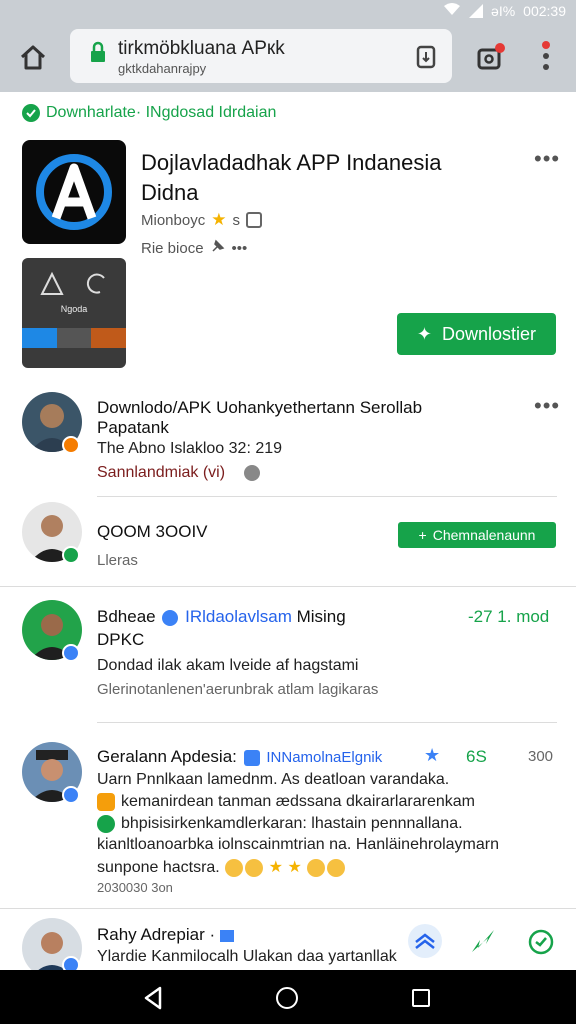 This screenshot has height=1024, width=576. Describe the element at coordinates (484, 535) in the screenshot. I see `channel-label: Chemnalenaunn` at that location.